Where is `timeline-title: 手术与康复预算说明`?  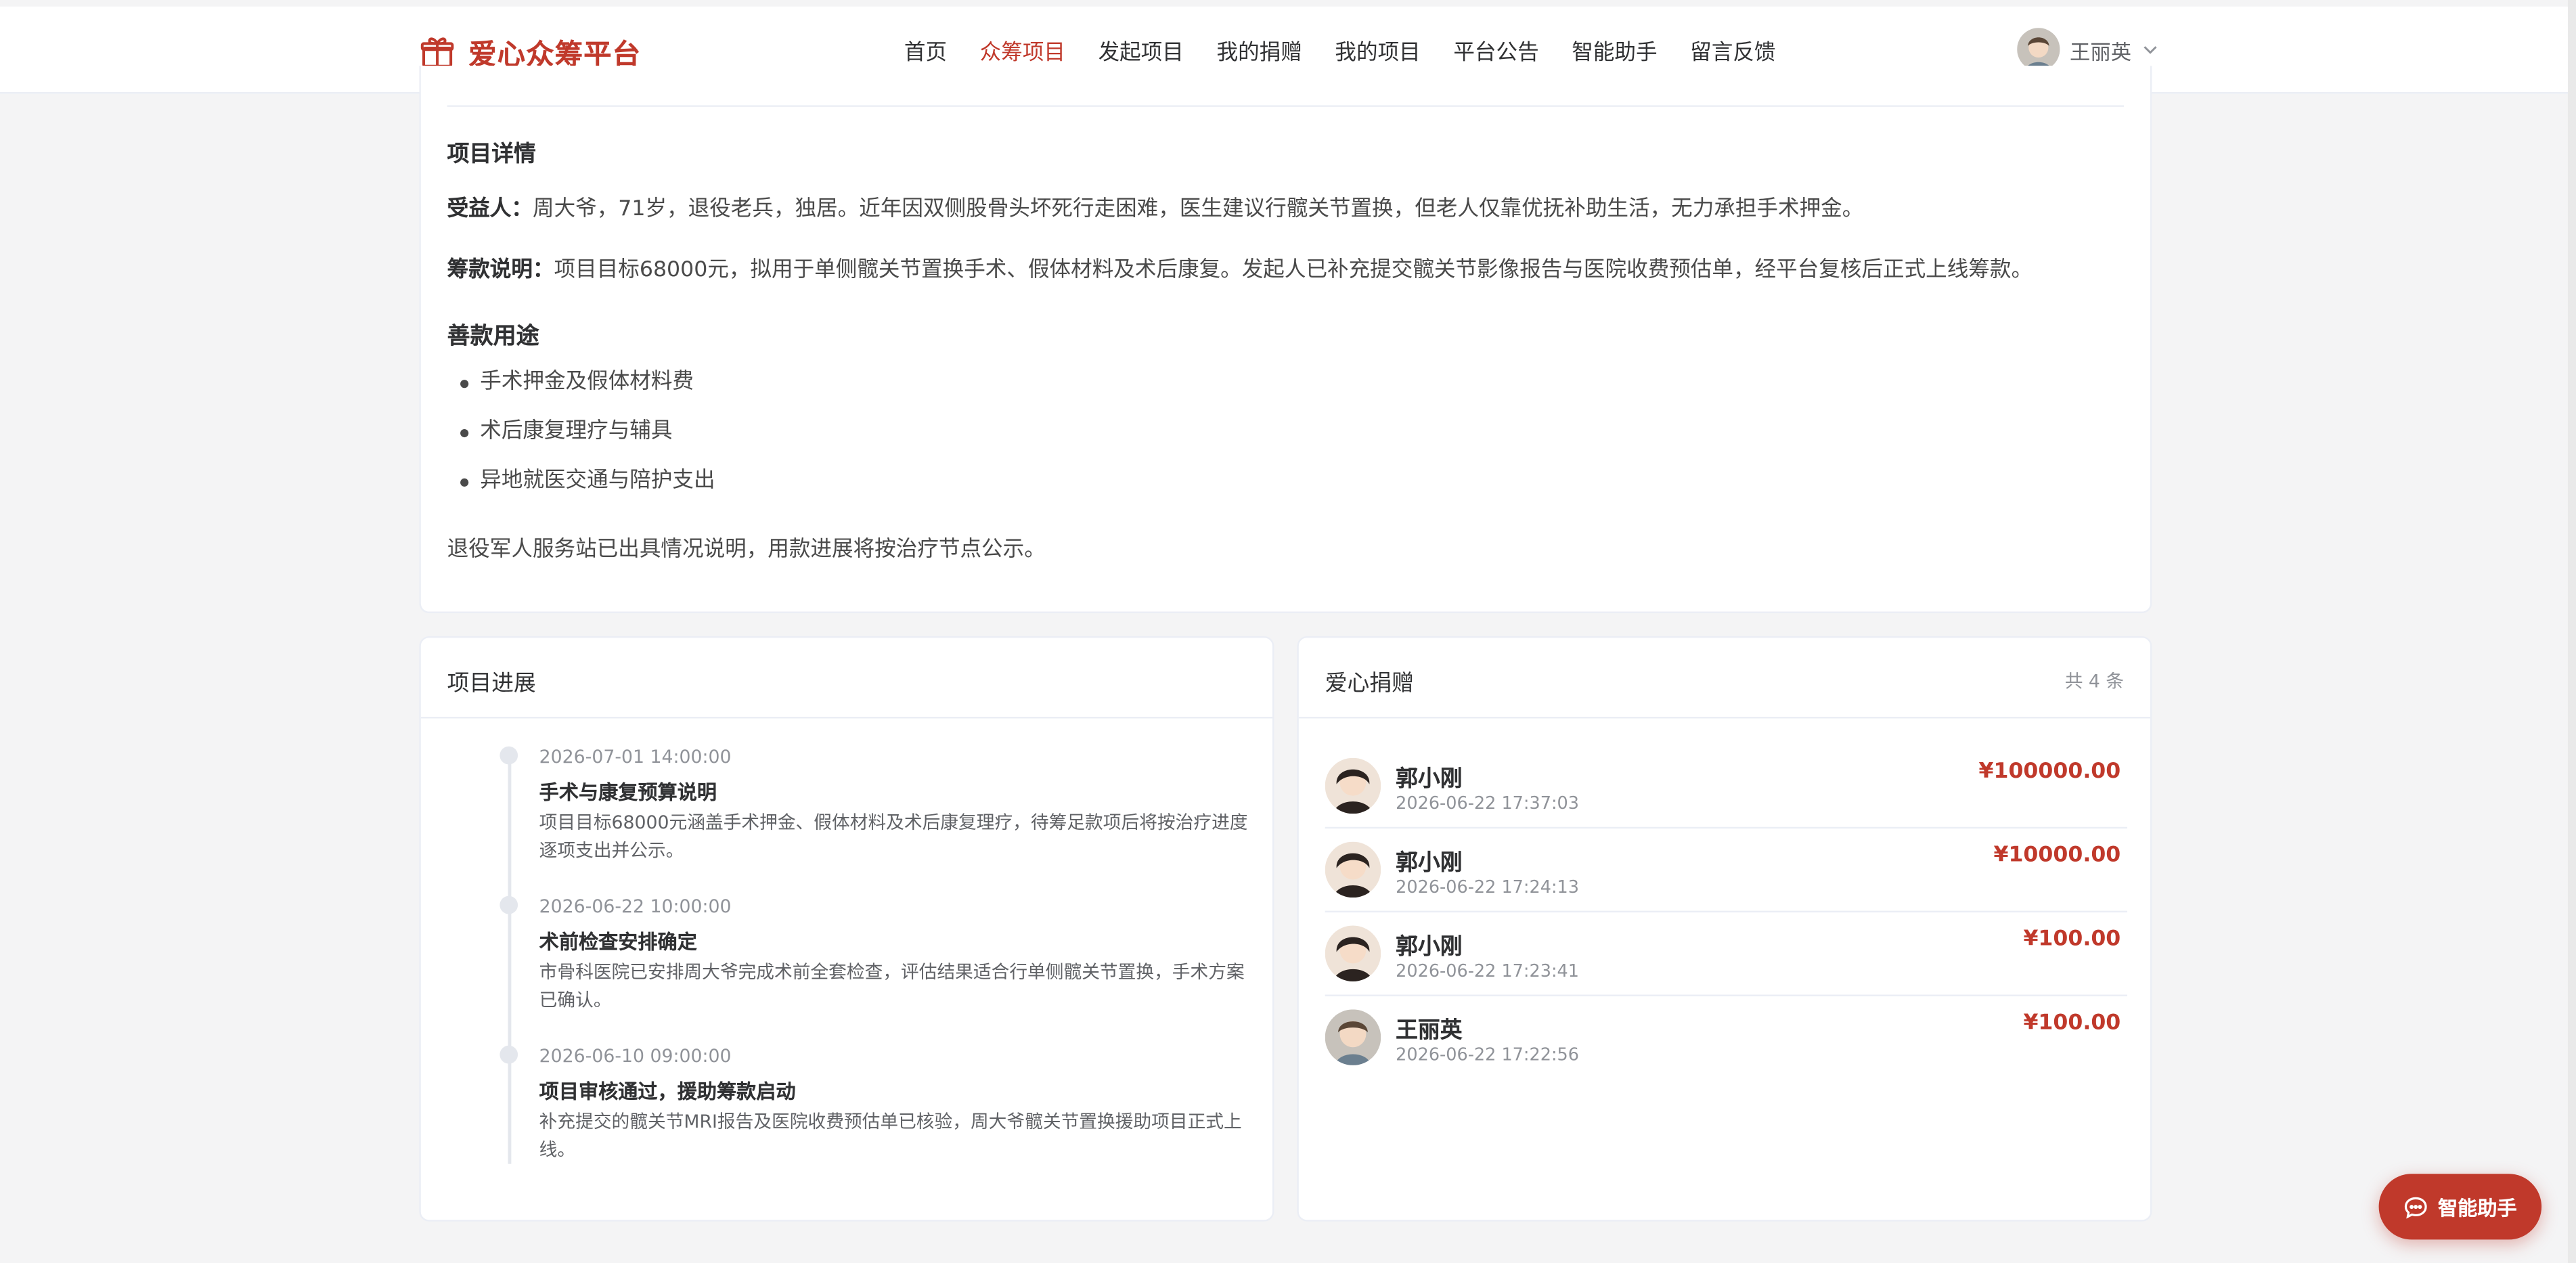 timeline-title: 手术与康复预算说明 is located at coordinates (628, 792).